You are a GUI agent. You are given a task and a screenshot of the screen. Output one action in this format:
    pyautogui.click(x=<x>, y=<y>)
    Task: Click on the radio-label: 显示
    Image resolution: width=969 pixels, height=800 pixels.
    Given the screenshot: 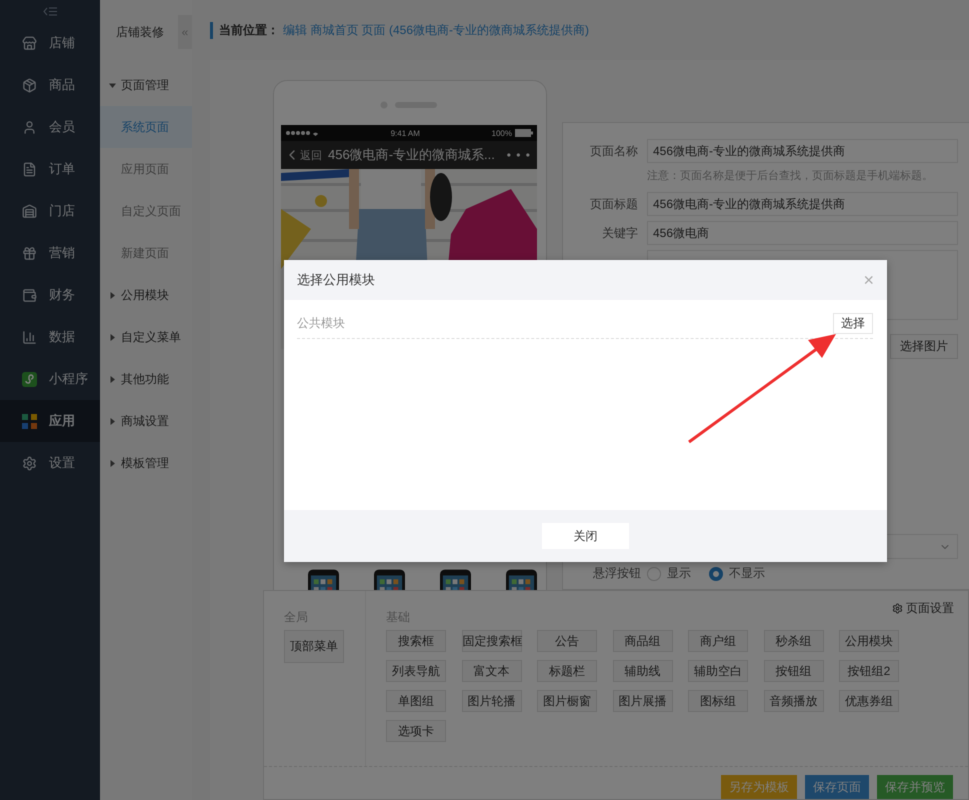 What is the action you would take?
    pyautogui.click(x=679, y=573)
    